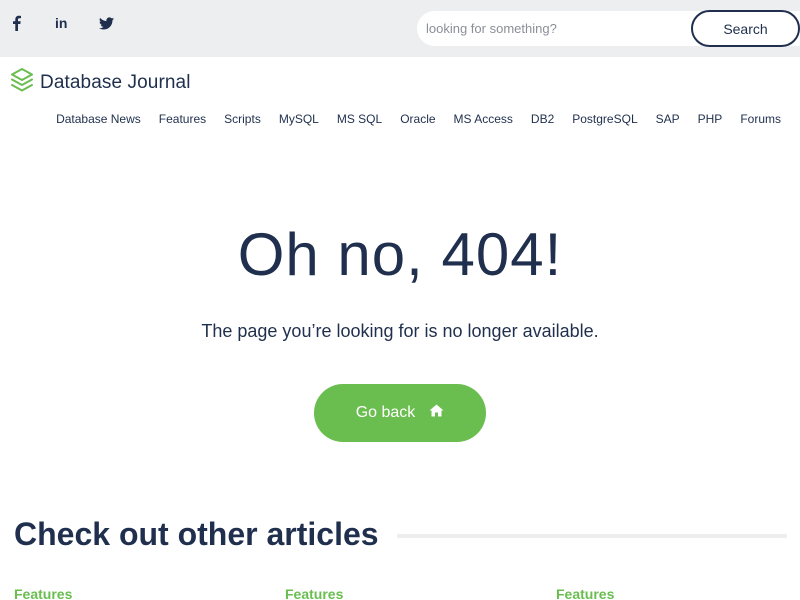 This screenshot has height=600, width=800. Describe the element at coordinates (242, 119) in the screenshot. I see `nav-item-scripts: Scripts` at that location.